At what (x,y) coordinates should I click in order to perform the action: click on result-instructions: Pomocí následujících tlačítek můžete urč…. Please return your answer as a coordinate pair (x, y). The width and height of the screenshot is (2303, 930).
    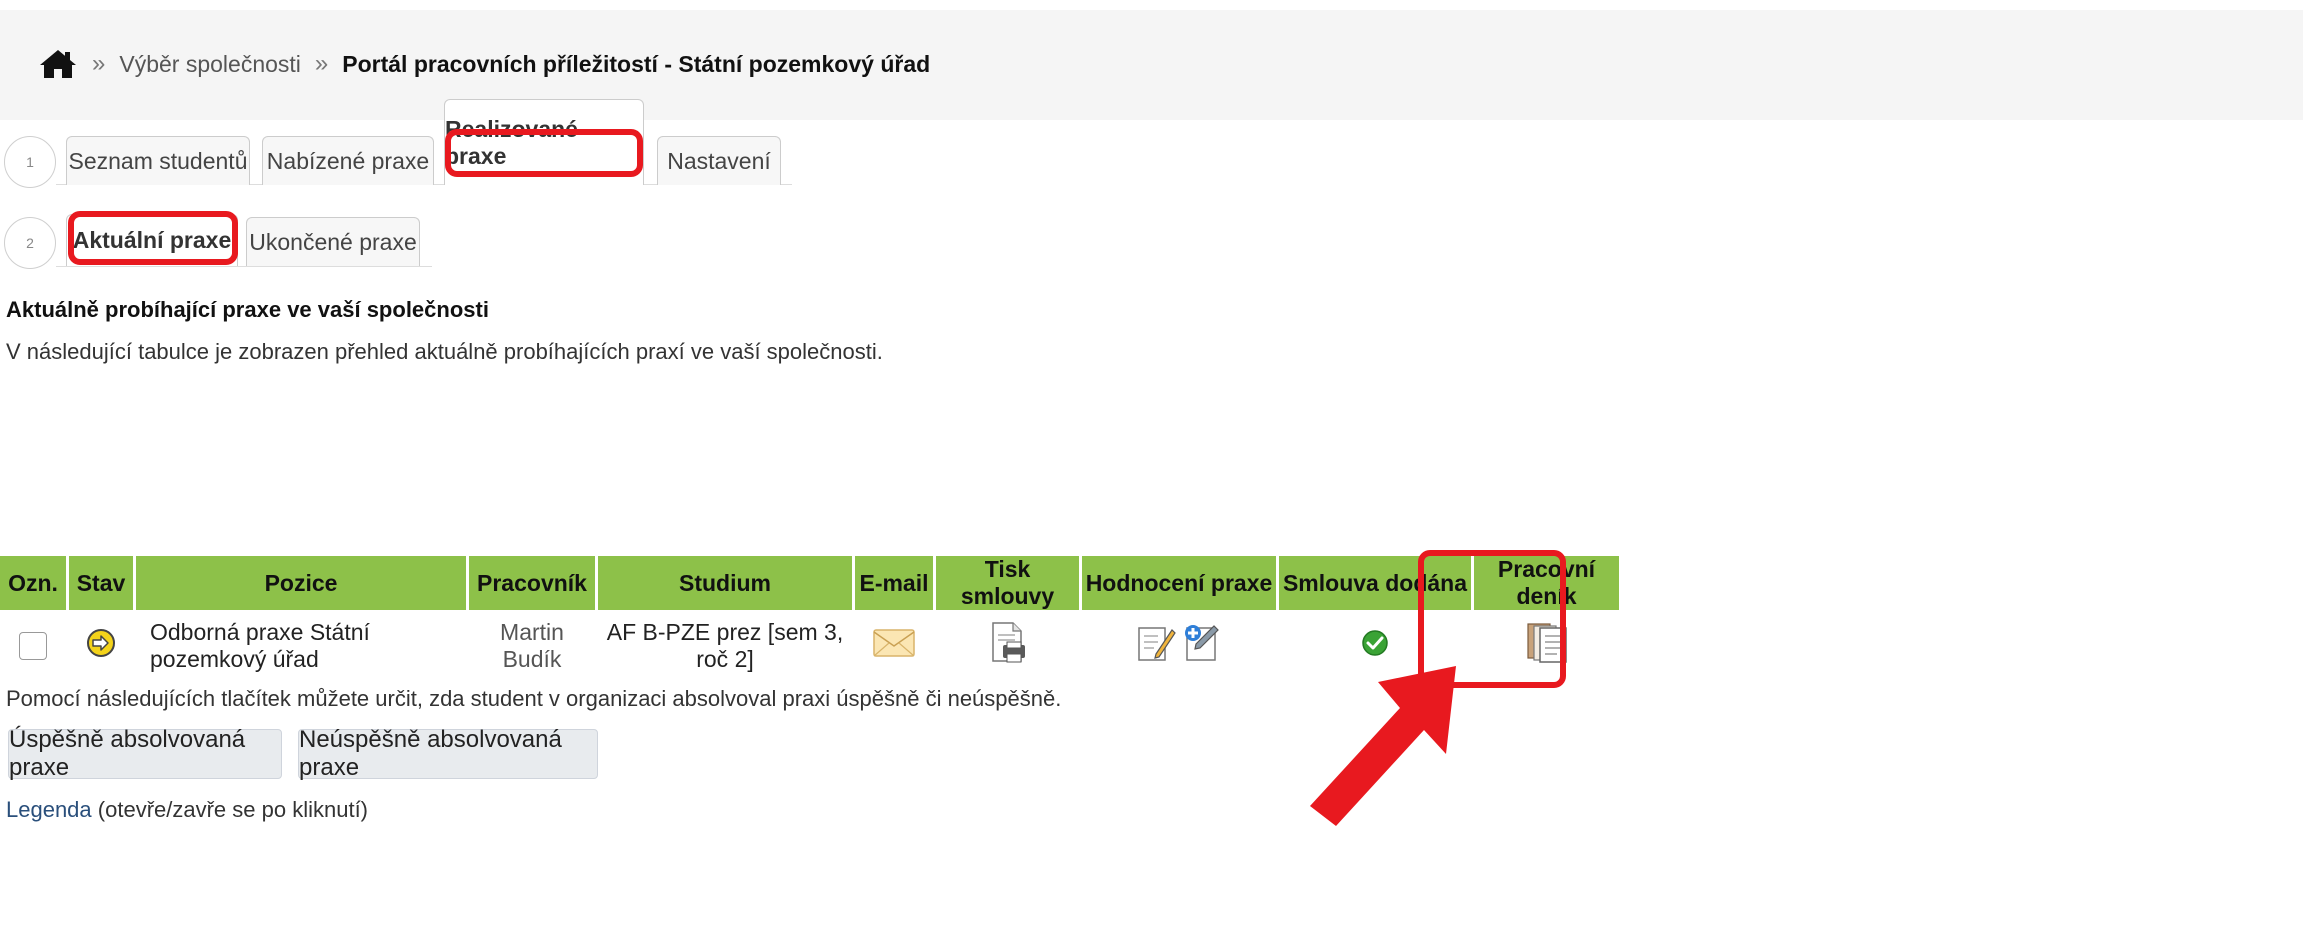
    Looking at the image, I should click on (534, 698).